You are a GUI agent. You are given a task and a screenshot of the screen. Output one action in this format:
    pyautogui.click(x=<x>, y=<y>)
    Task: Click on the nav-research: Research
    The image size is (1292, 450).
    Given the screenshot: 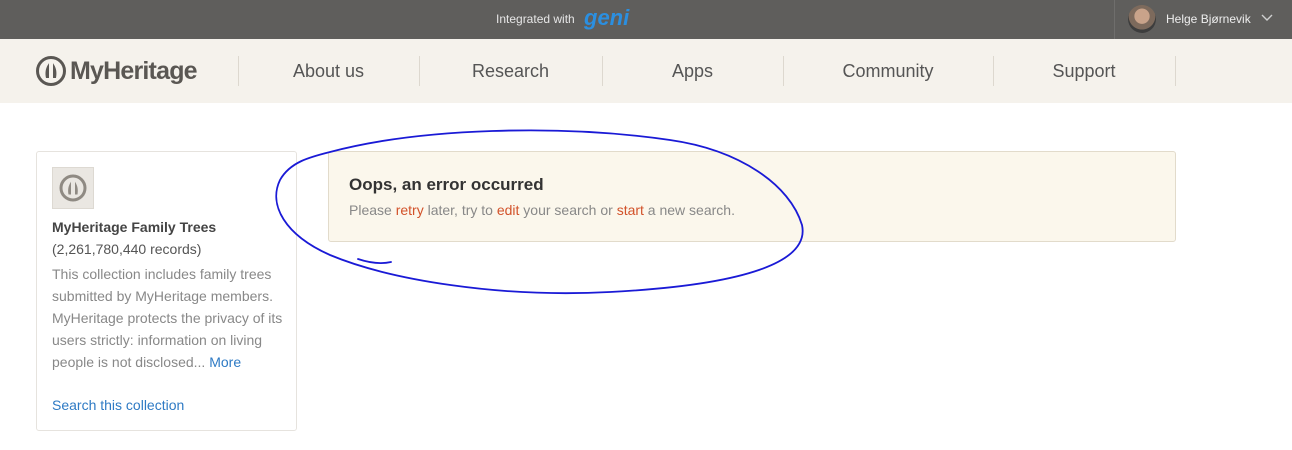 What is the action you would take?
    pyautogui.click(x=510, y=71)
    